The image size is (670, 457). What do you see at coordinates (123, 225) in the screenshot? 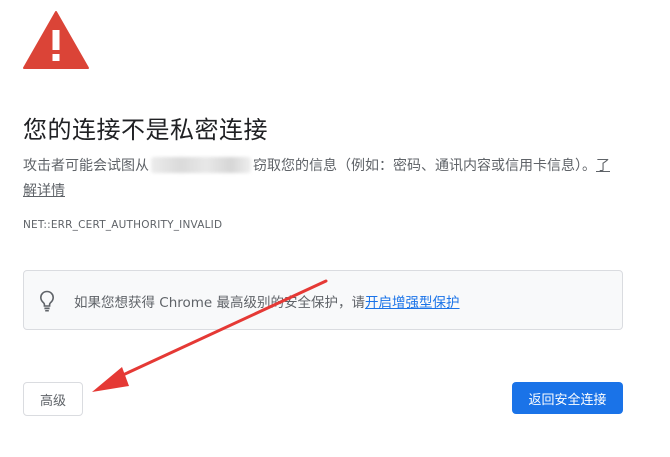
I see `error-code: NET::ERR_CERT_AUTHORITY_INVALID` at bounding box center [123, 225].